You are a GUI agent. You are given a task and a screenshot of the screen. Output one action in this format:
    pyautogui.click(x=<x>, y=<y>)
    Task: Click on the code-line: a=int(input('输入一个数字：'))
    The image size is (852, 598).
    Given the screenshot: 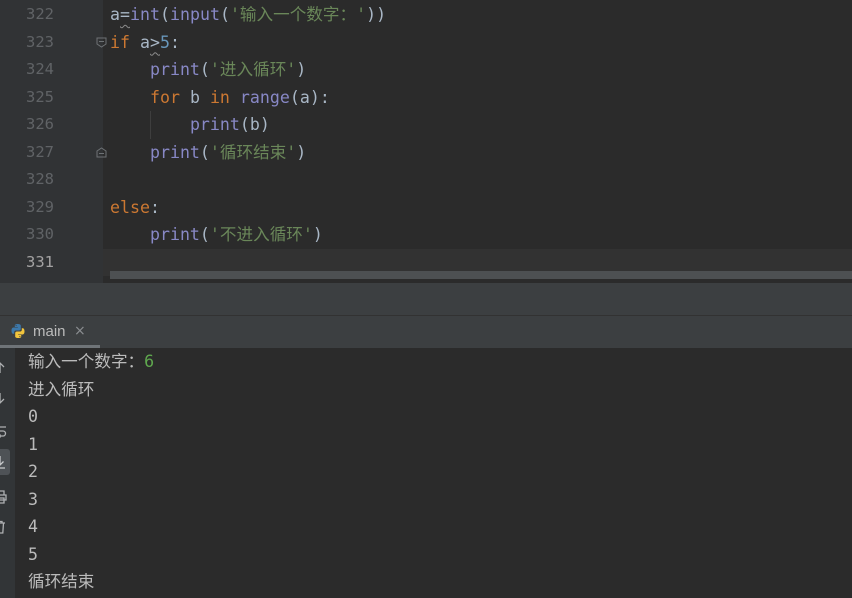 What is the action you would take?
    pyautogui.click(x=477, y=15)
    